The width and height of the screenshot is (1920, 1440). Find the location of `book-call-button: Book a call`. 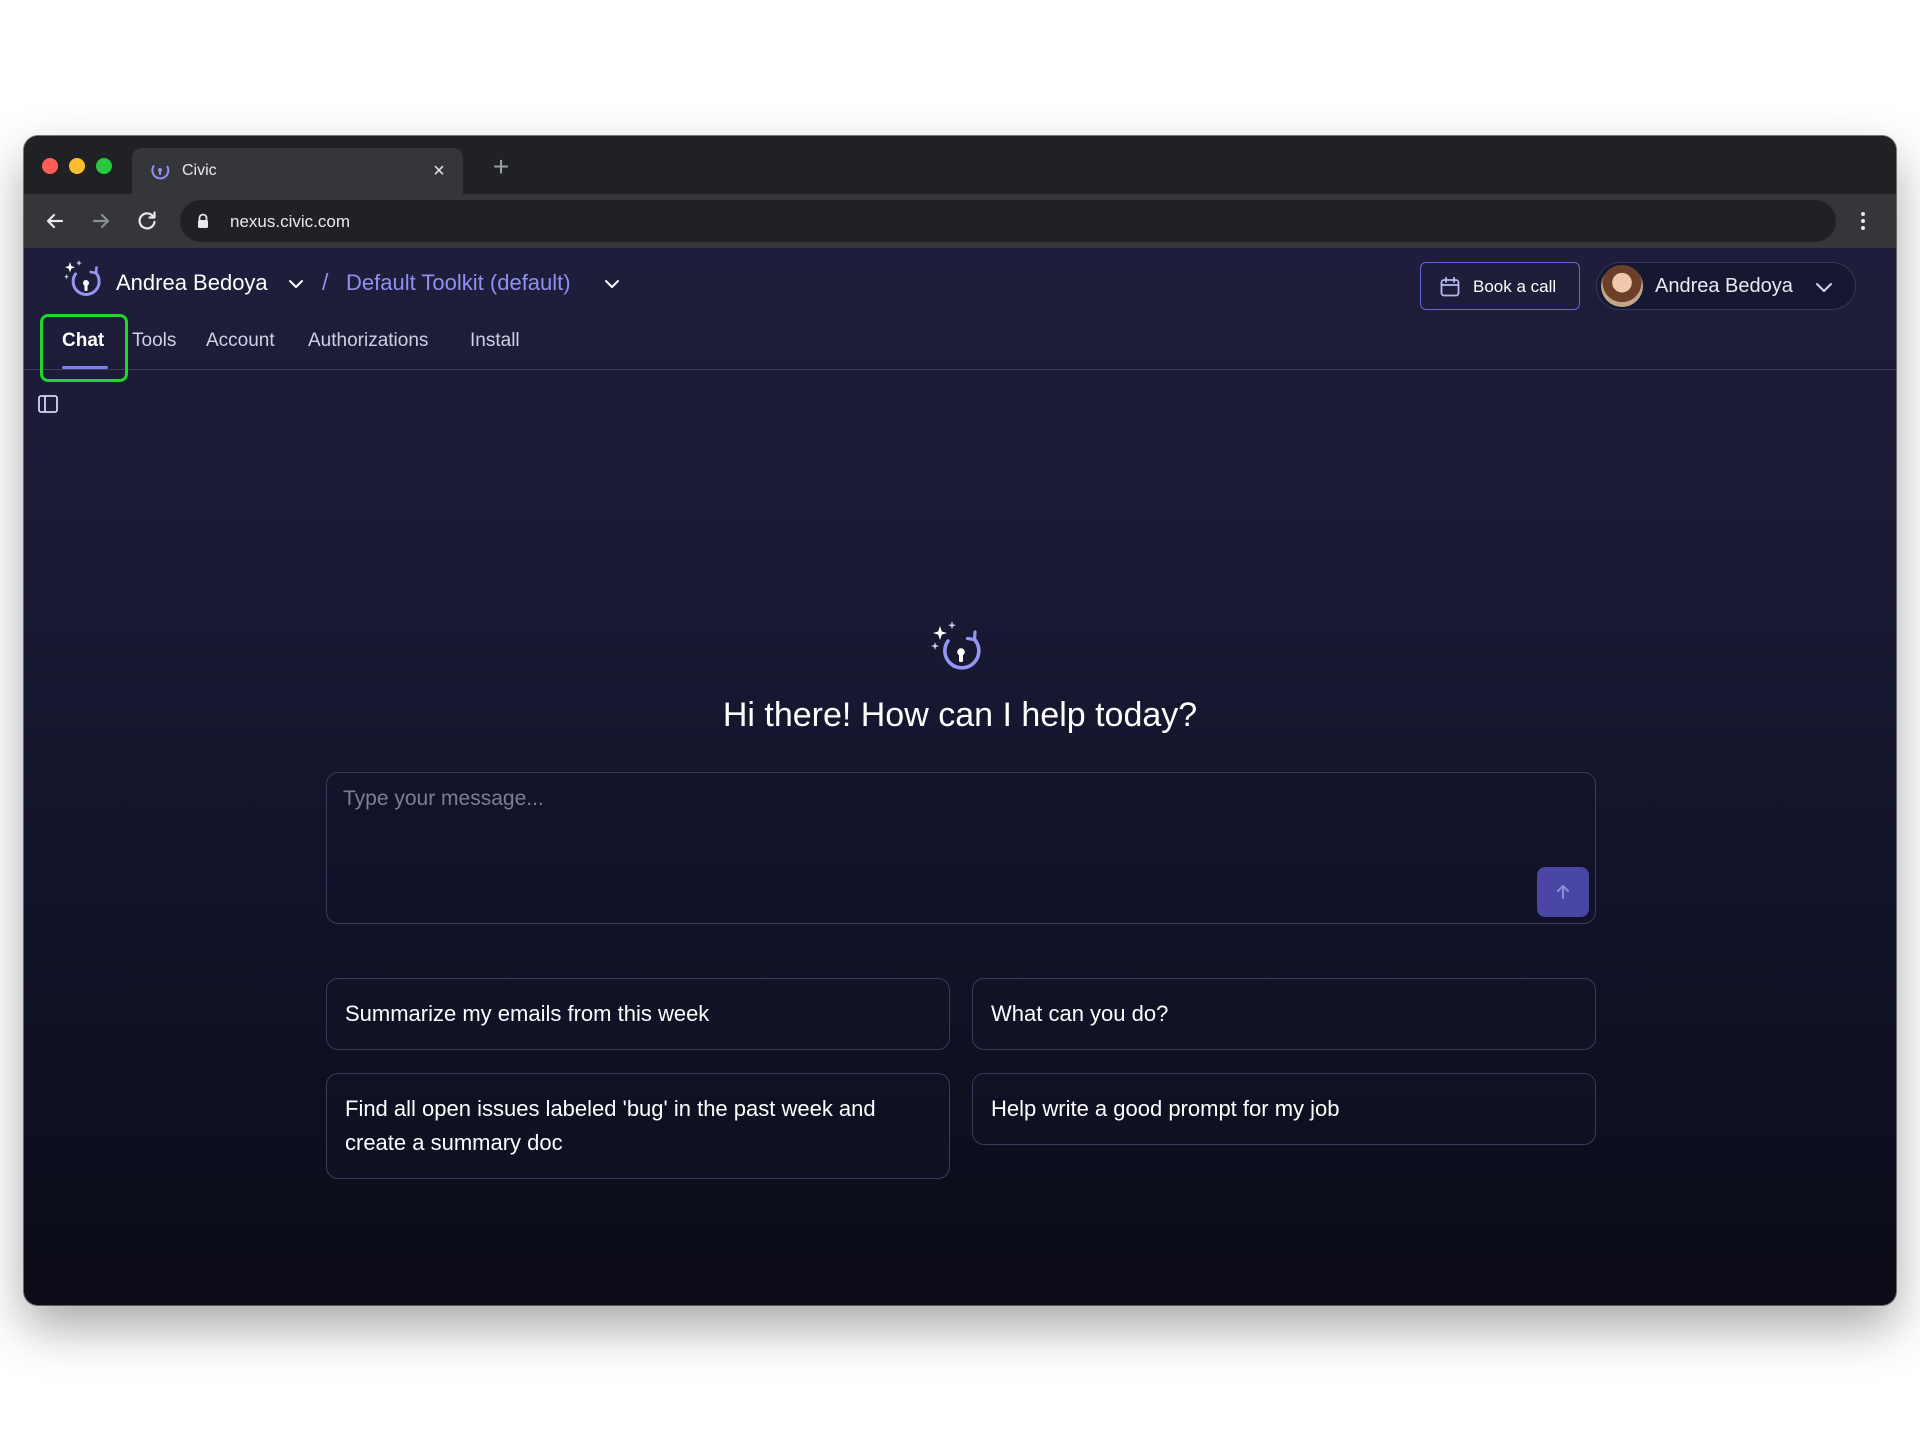

book-call-button: Book a call is located at coordinates (1500, 286).